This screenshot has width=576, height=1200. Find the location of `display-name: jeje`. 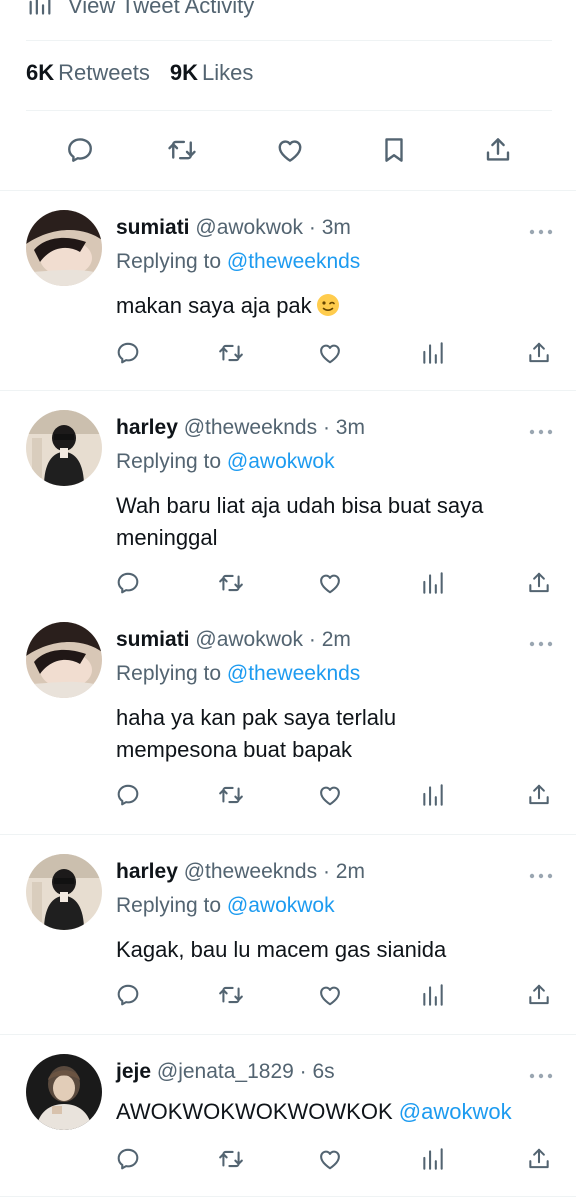

display-name: jeje is located at coordinates (134, 1071).